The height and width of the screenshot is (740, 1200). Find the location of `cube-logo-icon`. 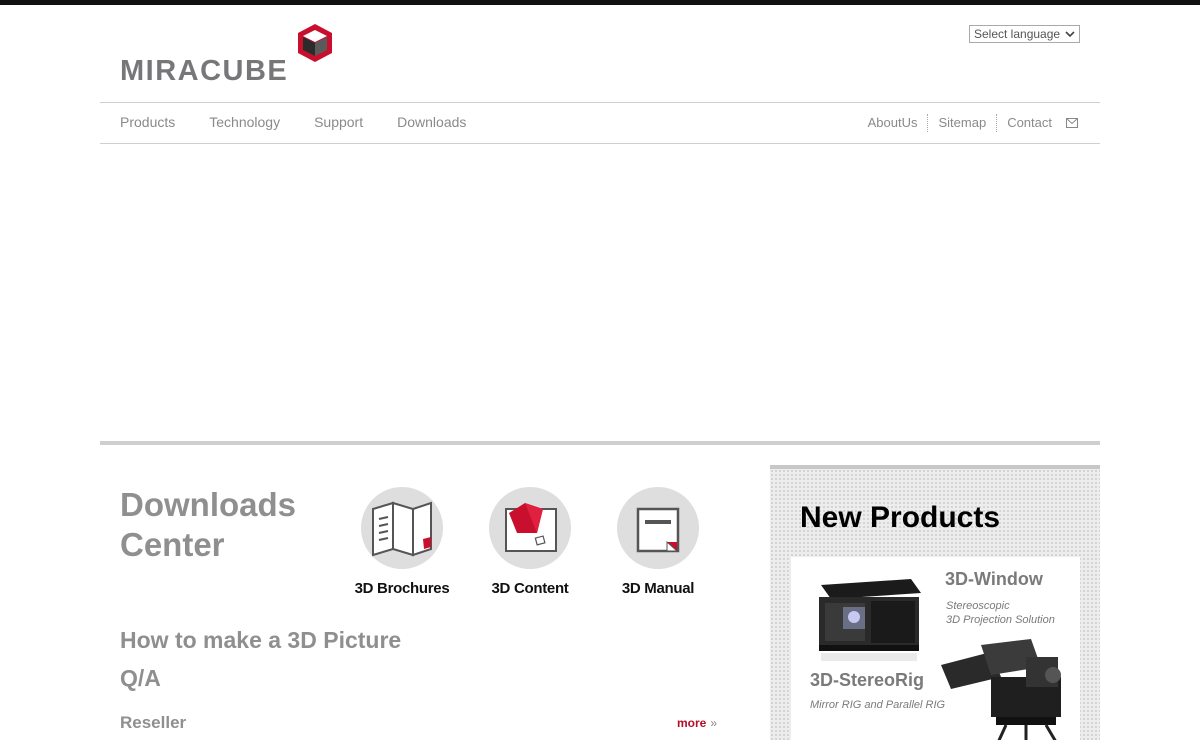

cube-logo-icon is located at coordinates (315, 43).